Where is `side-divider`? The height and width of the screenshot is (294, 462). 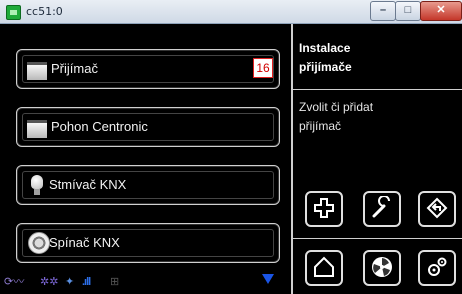 side-divider is located at coordinates (377, 89).